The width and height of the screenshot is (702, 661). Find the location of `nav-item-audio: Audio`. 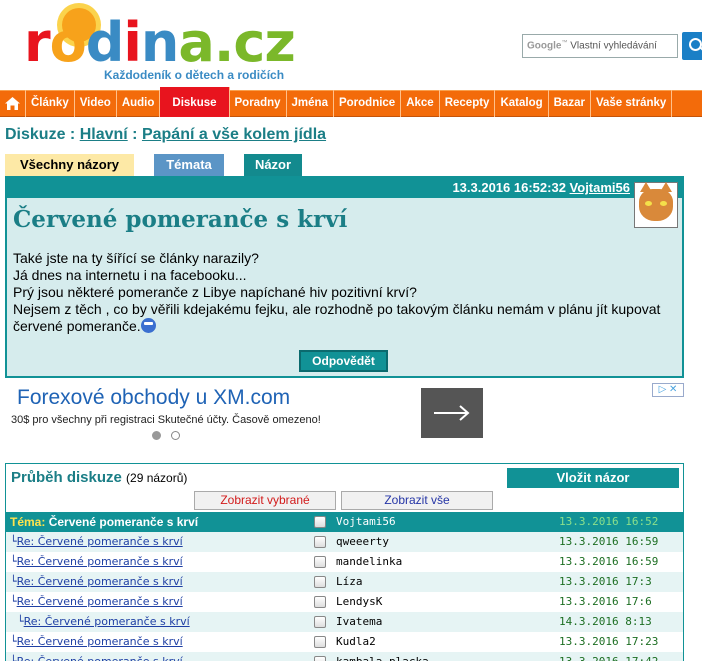

nav-item-audio: Audio is located at coordinates (139, 103).